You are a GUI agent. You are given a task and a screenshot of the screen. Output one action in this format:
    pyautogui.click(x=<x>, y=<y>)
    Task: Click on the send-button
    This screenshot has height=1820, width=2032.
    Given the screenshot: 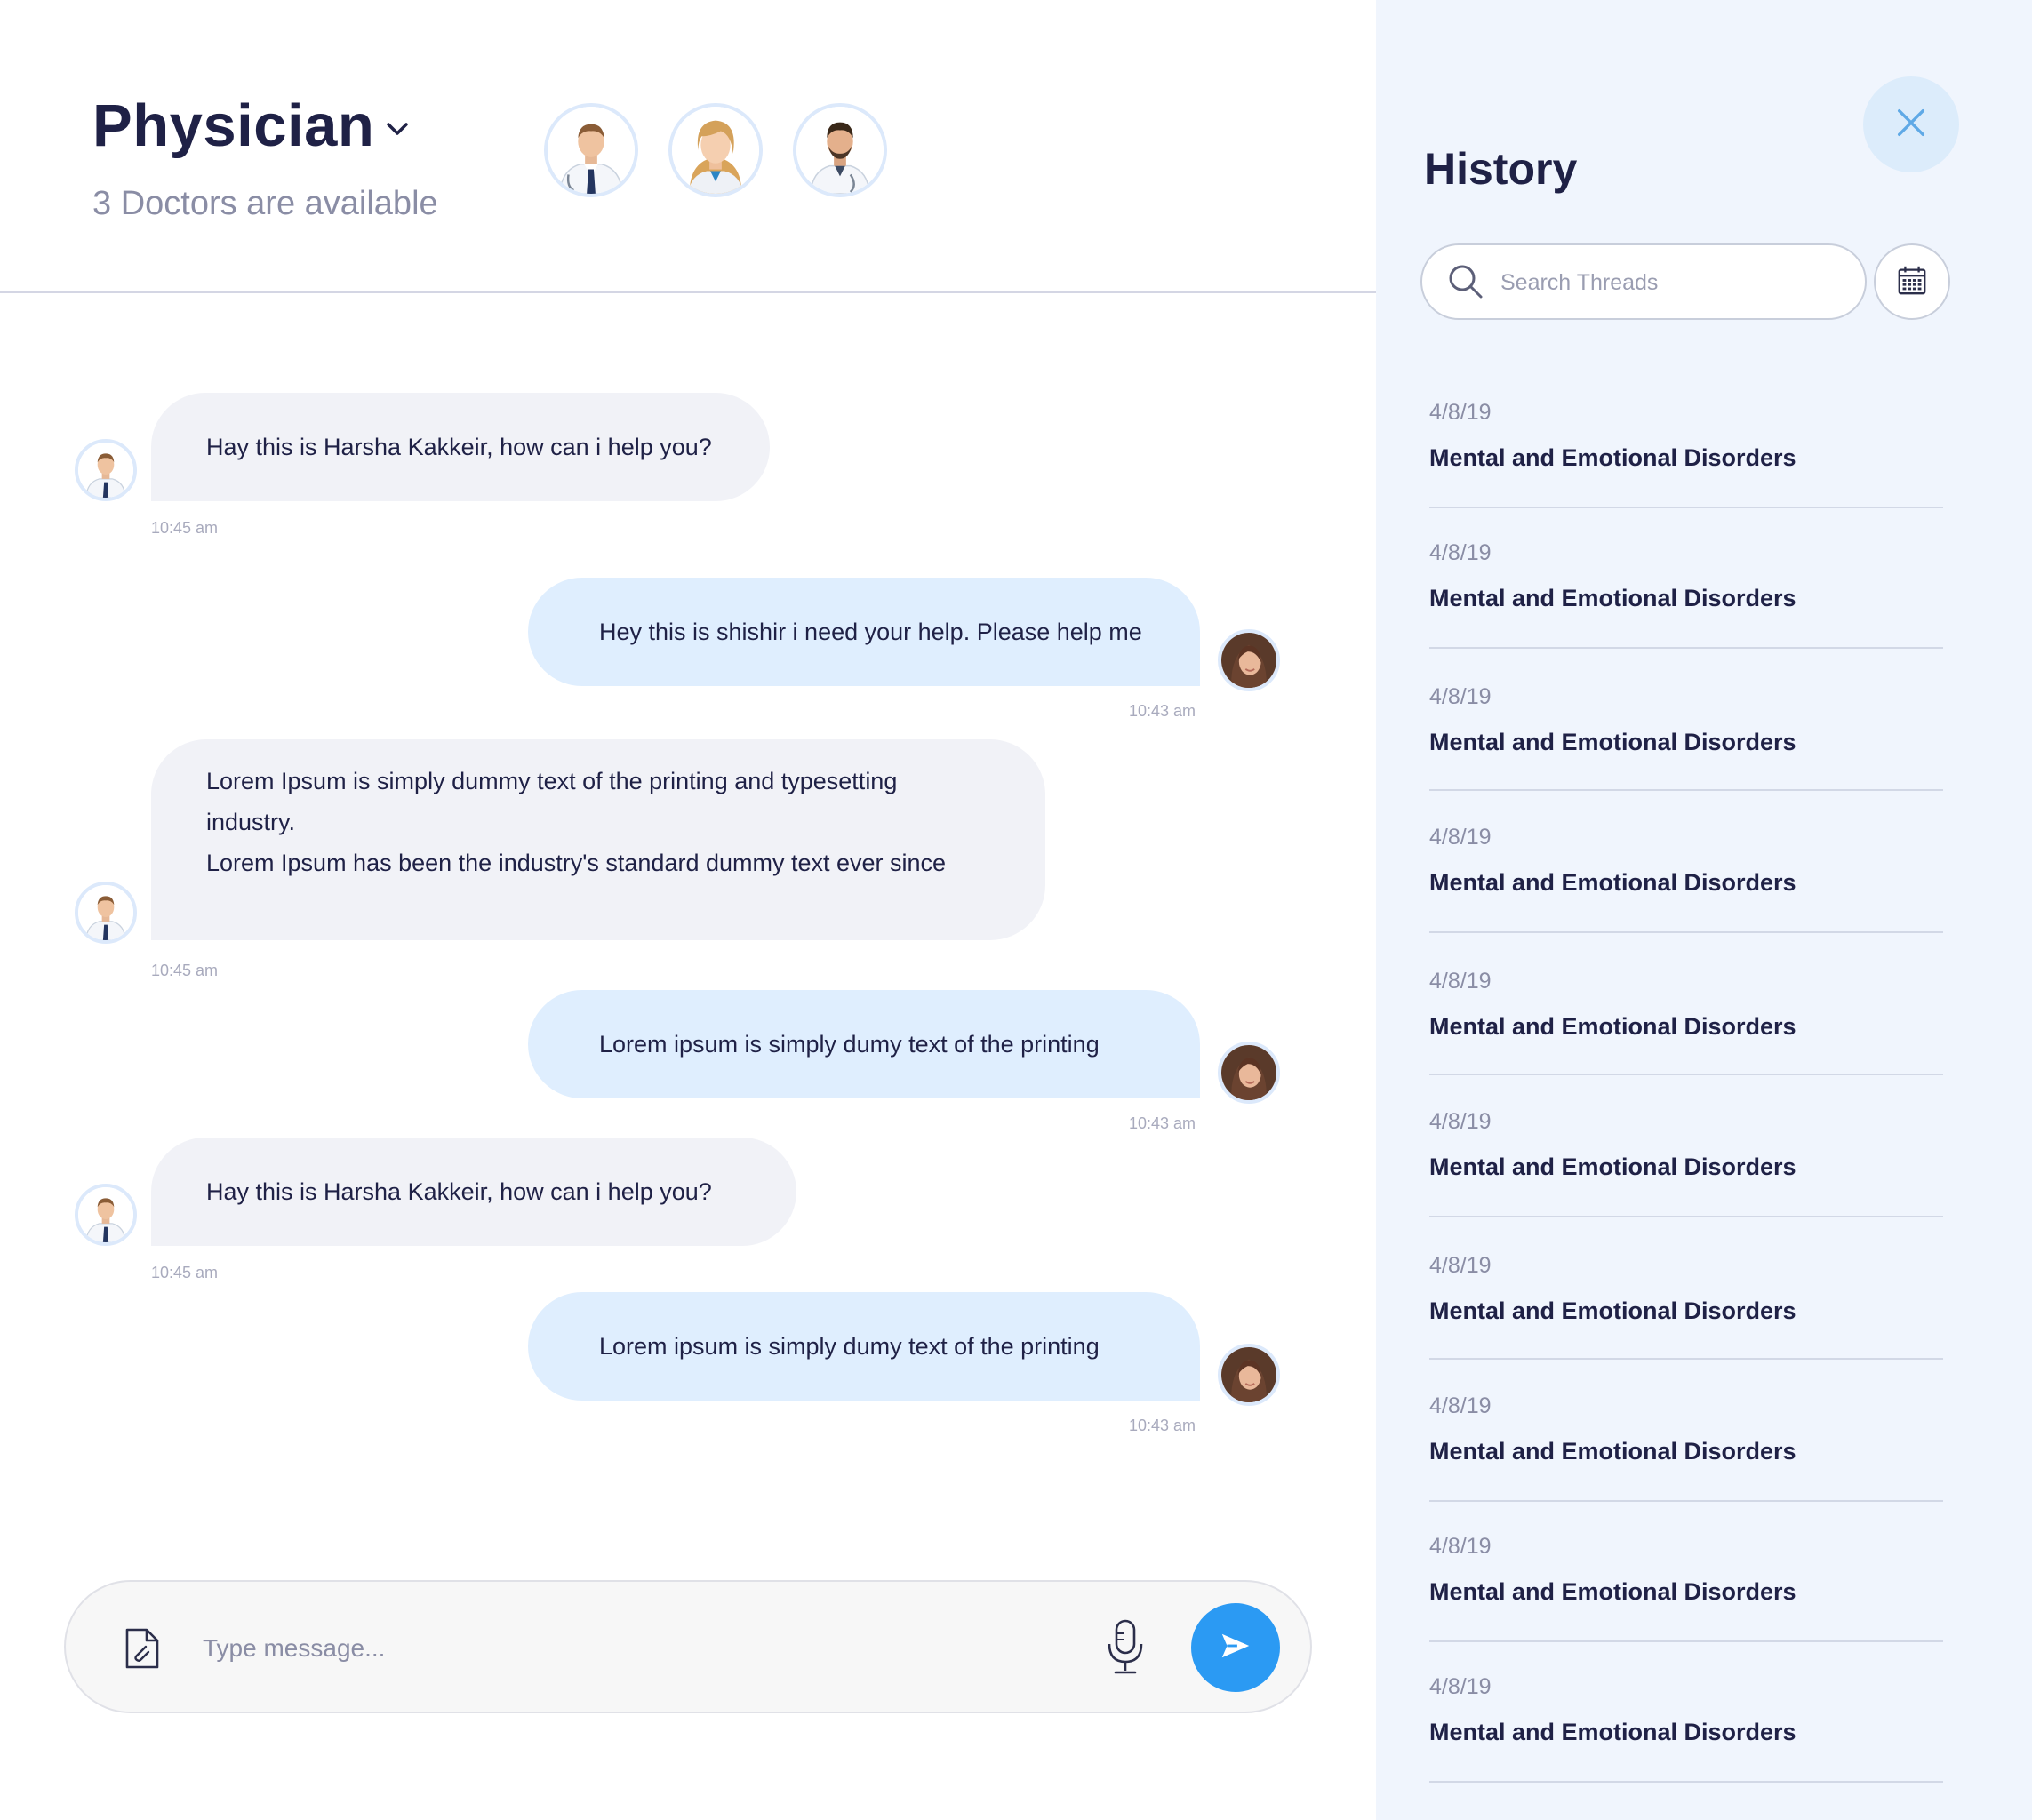 What is the action you would take?
    pyautogui.click(x=1235, y=1647)
    